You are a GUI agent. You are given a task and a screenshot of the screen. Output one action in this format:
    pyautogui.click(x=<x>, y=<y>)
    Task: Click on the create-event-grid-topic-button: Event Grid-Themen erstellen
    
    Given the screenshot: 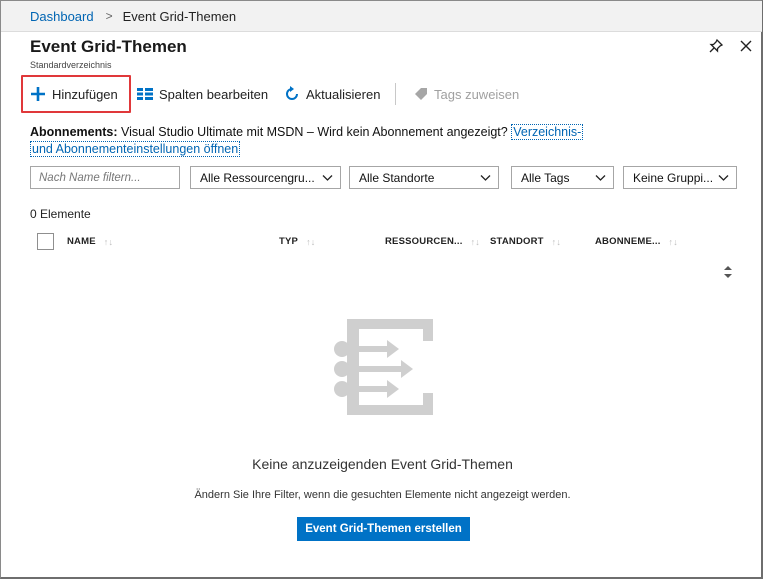 What is the action you would take?
    pyautogui.click(x=383, y=529)
    